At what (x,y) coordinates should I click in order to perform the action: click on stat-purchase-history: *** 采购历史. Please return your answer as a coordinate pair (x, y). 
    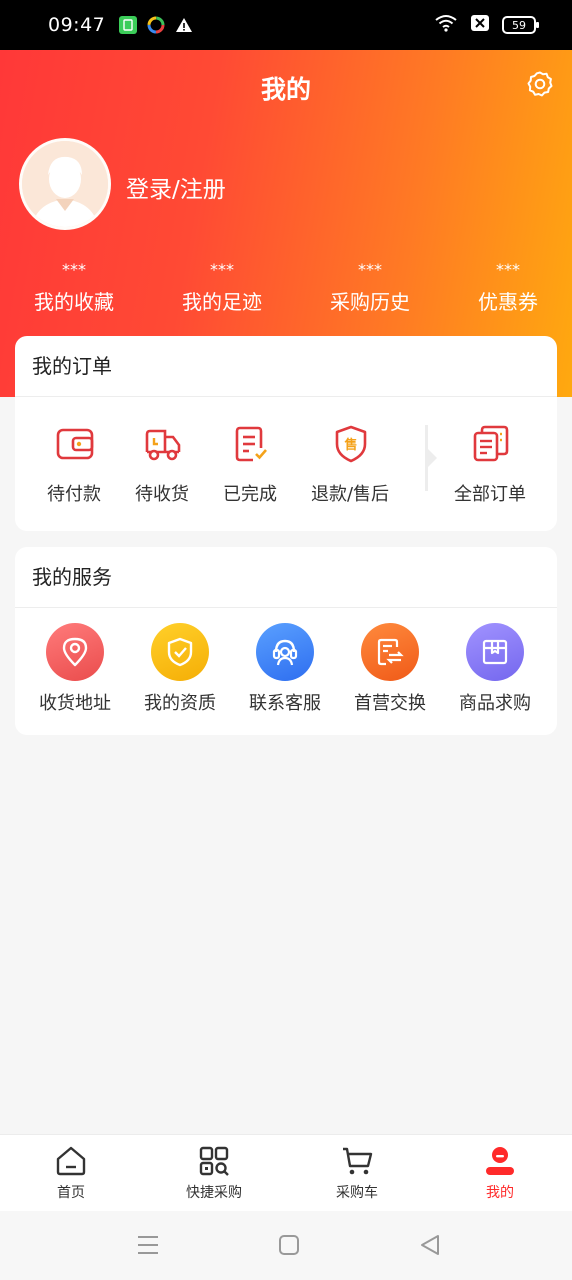
    Looking at the image, I should click on (370, 288).